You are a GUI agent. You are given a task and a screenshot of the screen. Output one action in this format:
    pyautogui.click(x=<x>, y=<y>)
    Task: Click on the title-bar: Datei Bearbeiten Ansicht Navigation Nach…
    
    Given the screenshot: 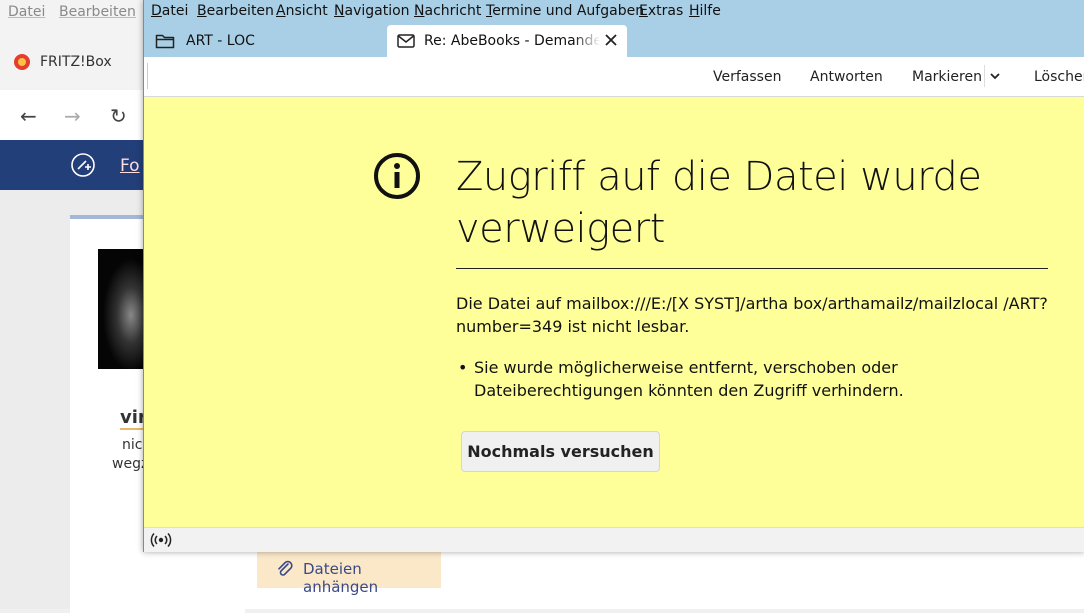 What is the action you would take?
    pyautogui.click(x=614, y=29)
    